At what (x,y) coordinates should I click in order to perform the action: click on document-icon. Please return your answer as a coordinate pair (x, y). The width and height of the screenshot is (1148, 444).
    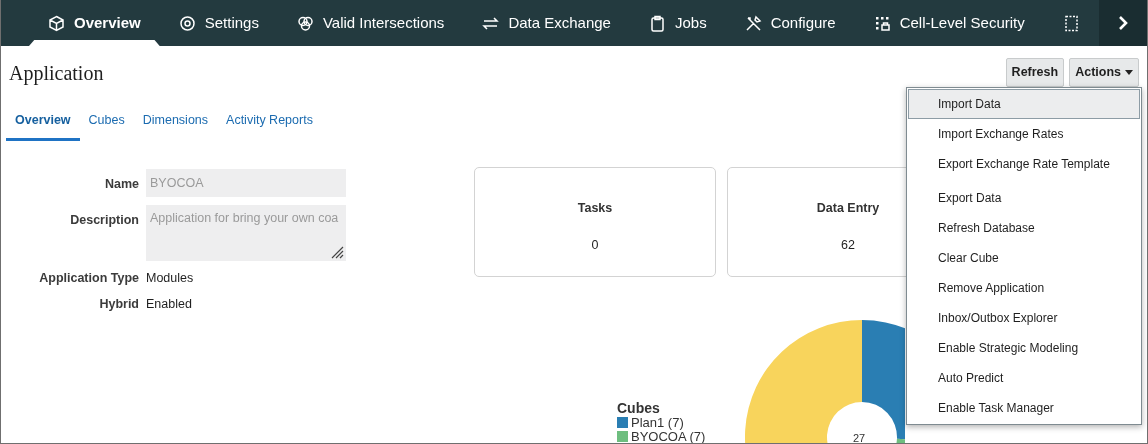
    Looking at the image, I should click on (1071, 23).